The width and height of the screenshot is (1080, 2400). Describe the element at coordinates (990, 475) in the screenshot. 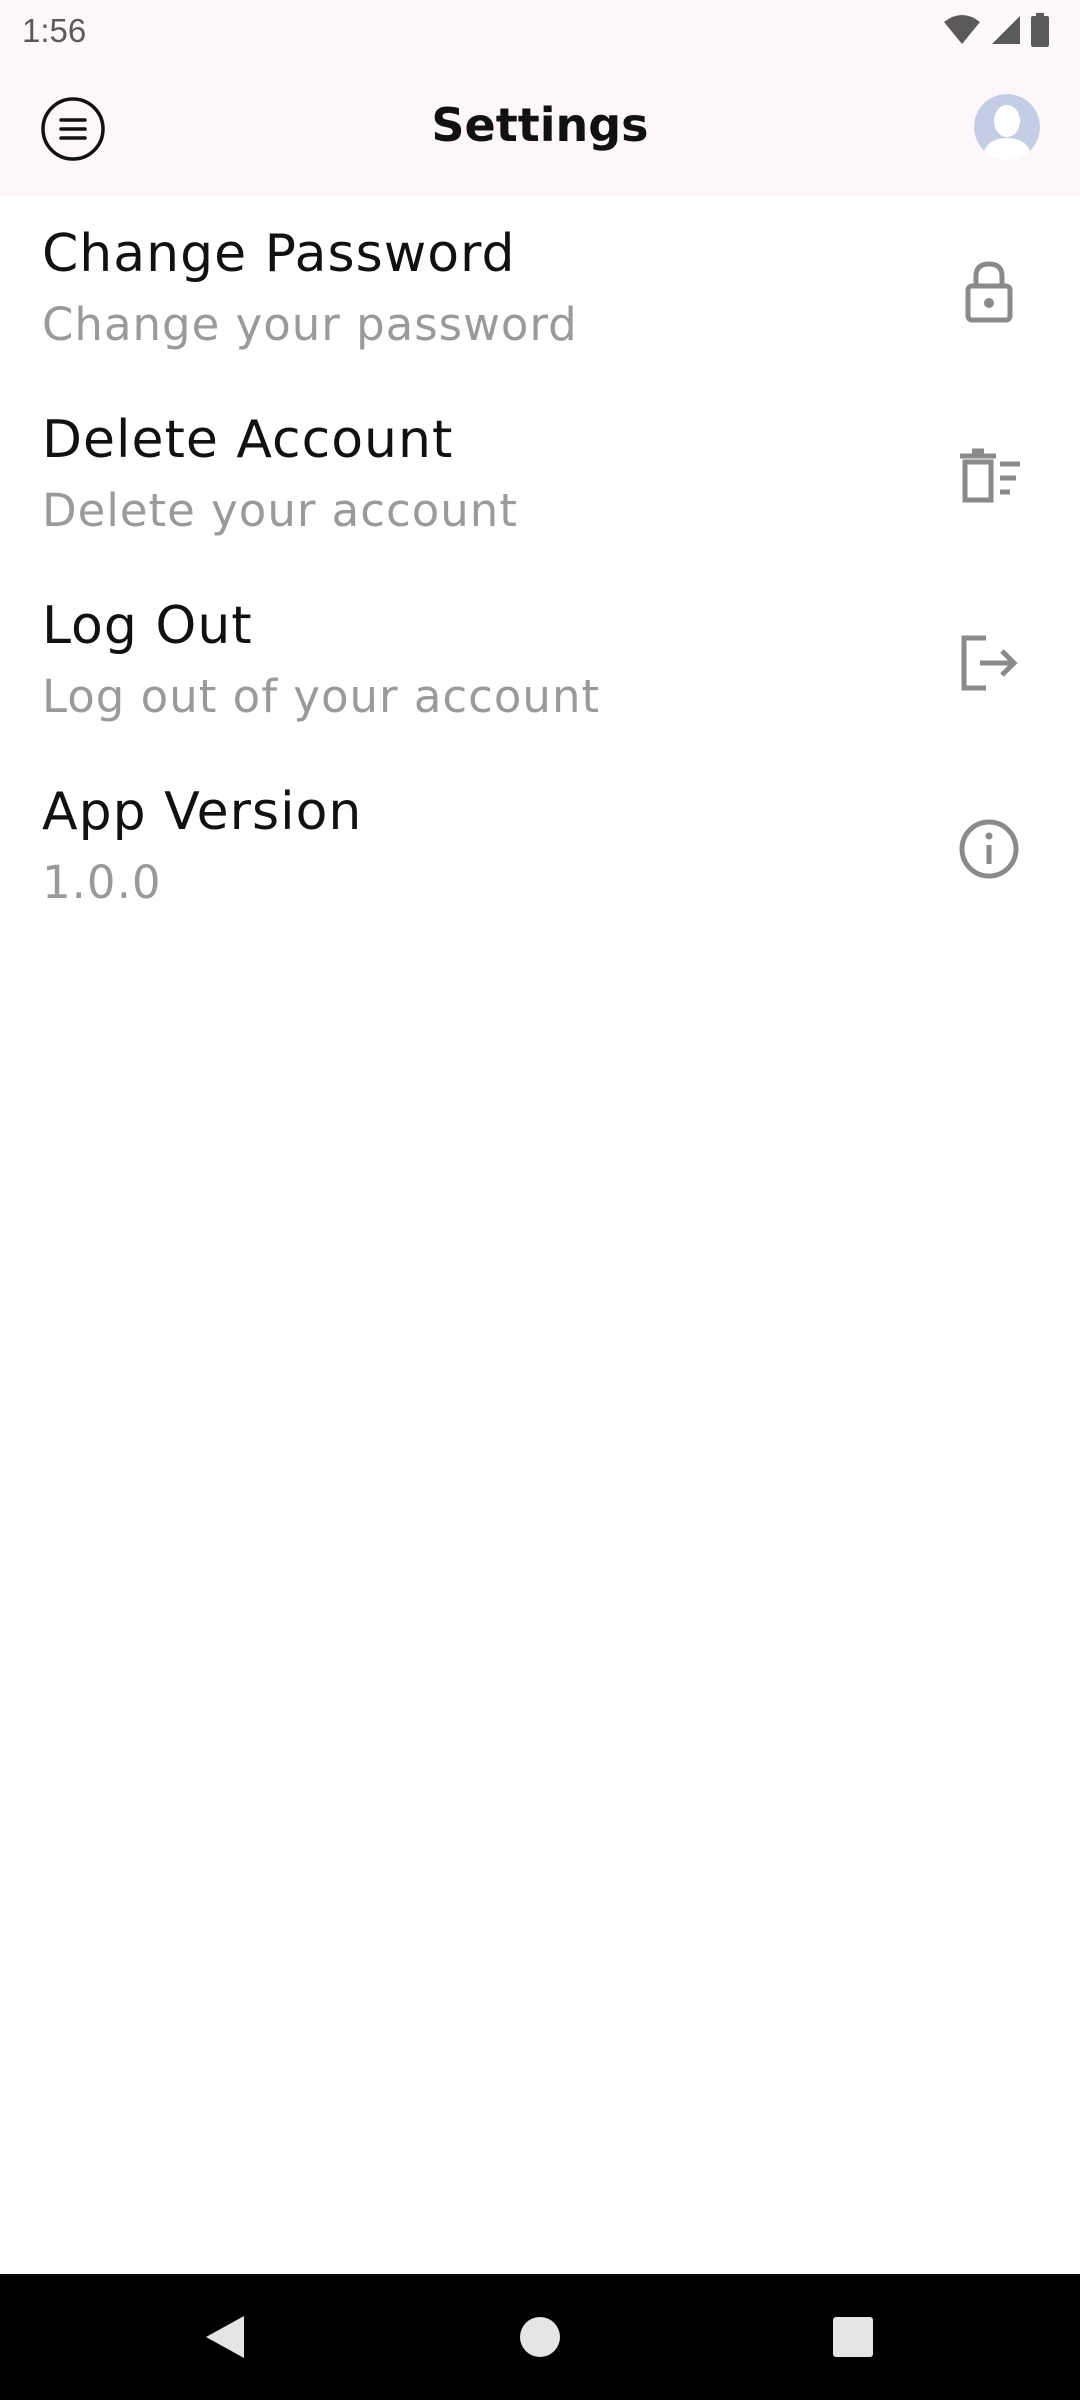

I see `delete-icon` at that location.